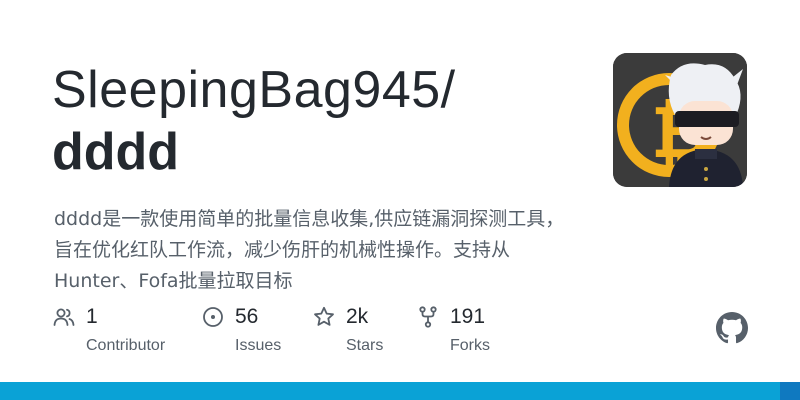 Image resolution: width=800 pixels, height=400 pixels. Describe the element at coordinates (324, 316) in the screenshot. I see `star-icon` at that location.